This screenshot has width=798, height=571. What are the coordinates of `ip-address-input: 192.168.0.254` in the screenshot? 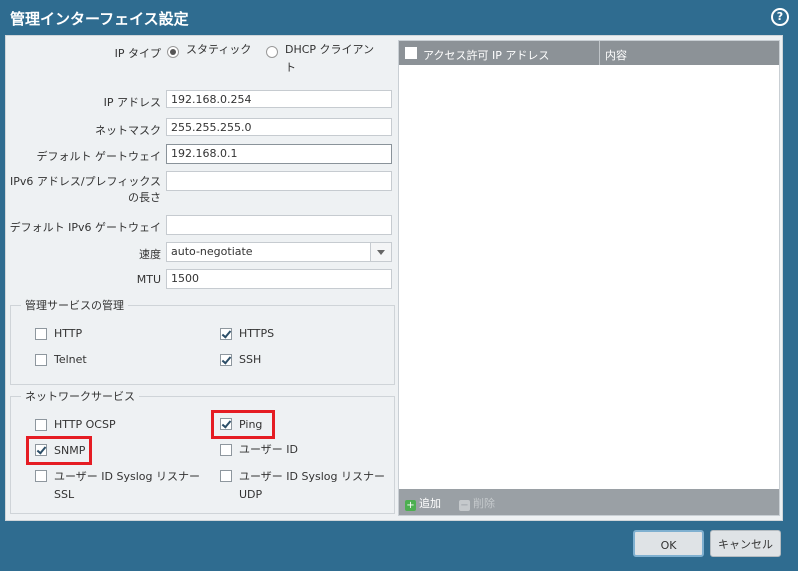 It's located at (279, 99).